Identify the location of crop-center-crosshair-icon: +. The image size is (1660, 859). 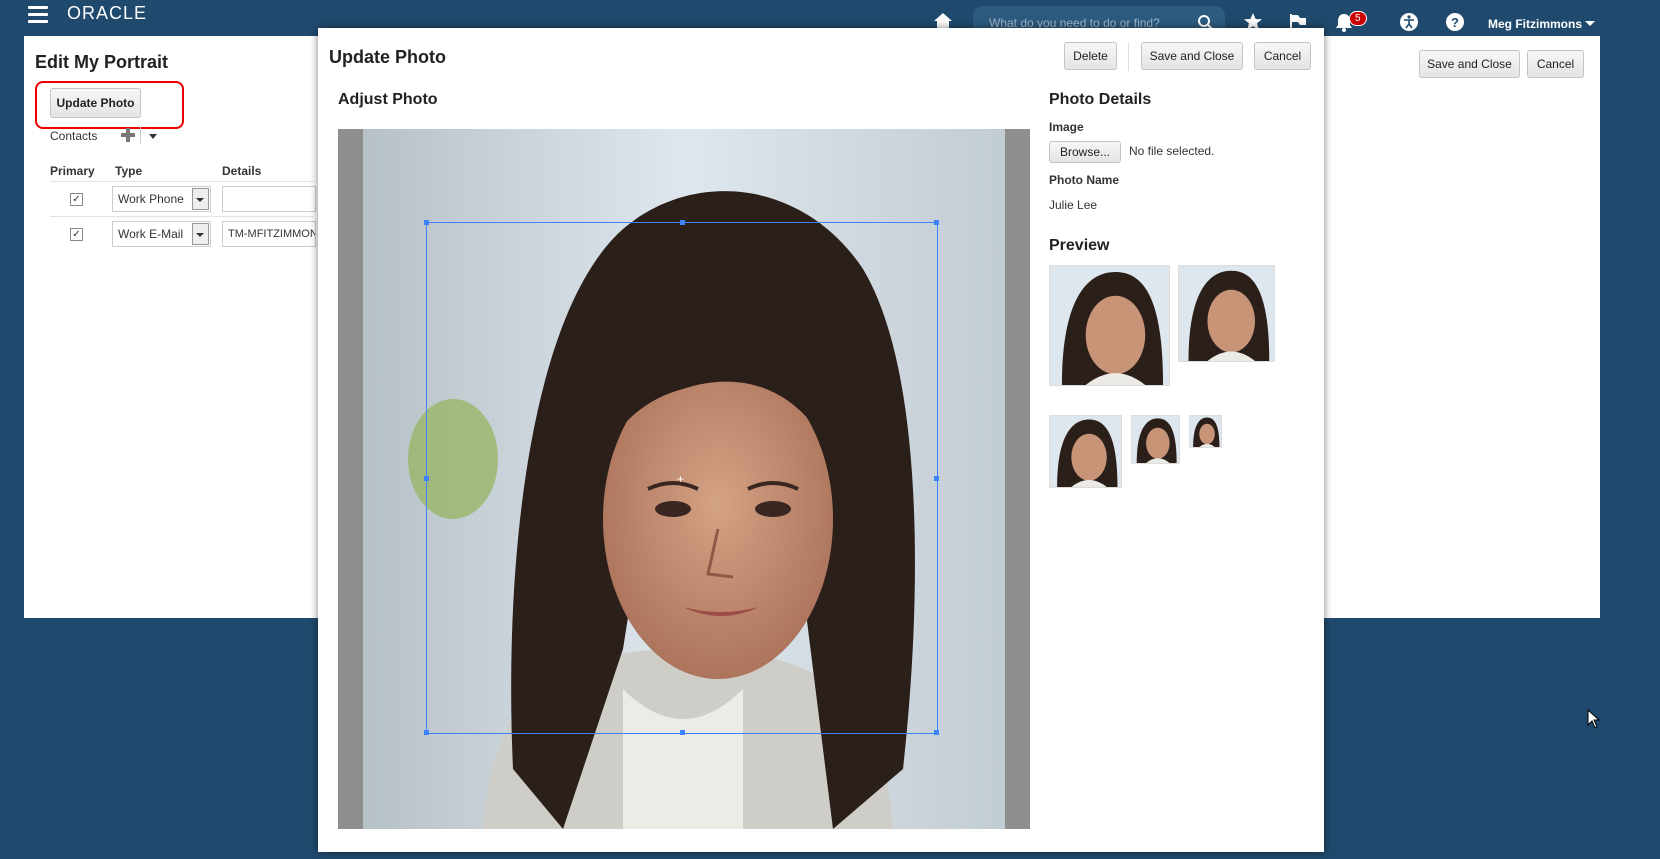
(681, 479).